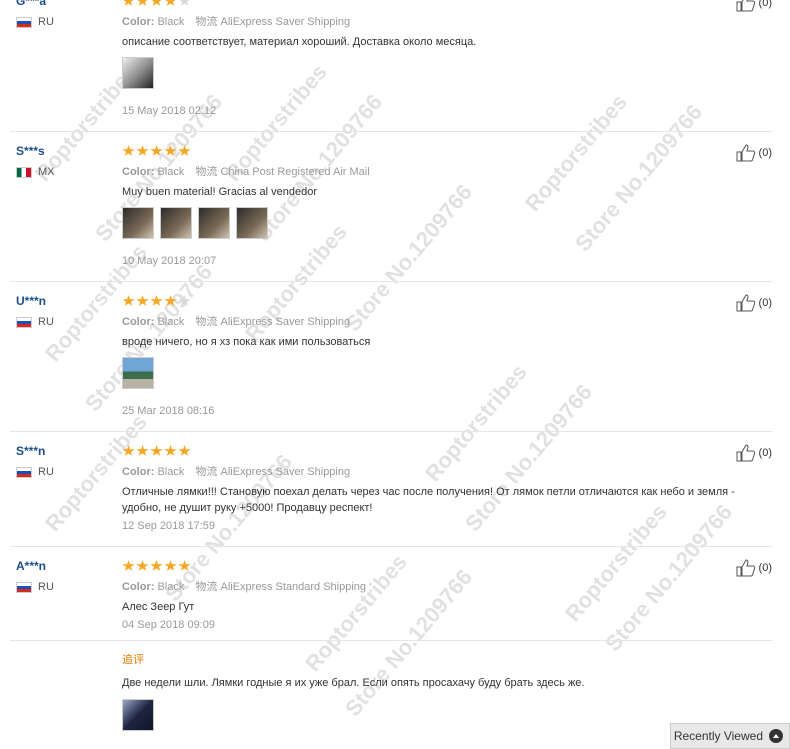 This screenshot has height=749, width=790. What do you see at coordinates (31, 451) in the screenshot?
I see `reviewer-name: S***n` at bounding box center [31, 451].